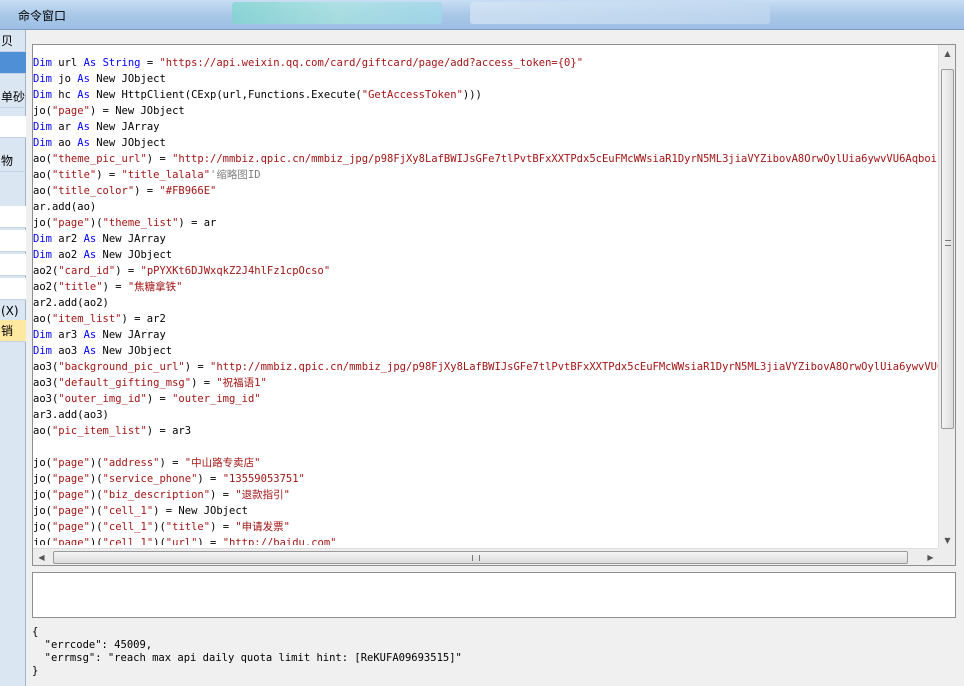 The height and width of the screenshot is (686, 964). I want to click on code-line: ar2.add(ao2), so click(486, 303).